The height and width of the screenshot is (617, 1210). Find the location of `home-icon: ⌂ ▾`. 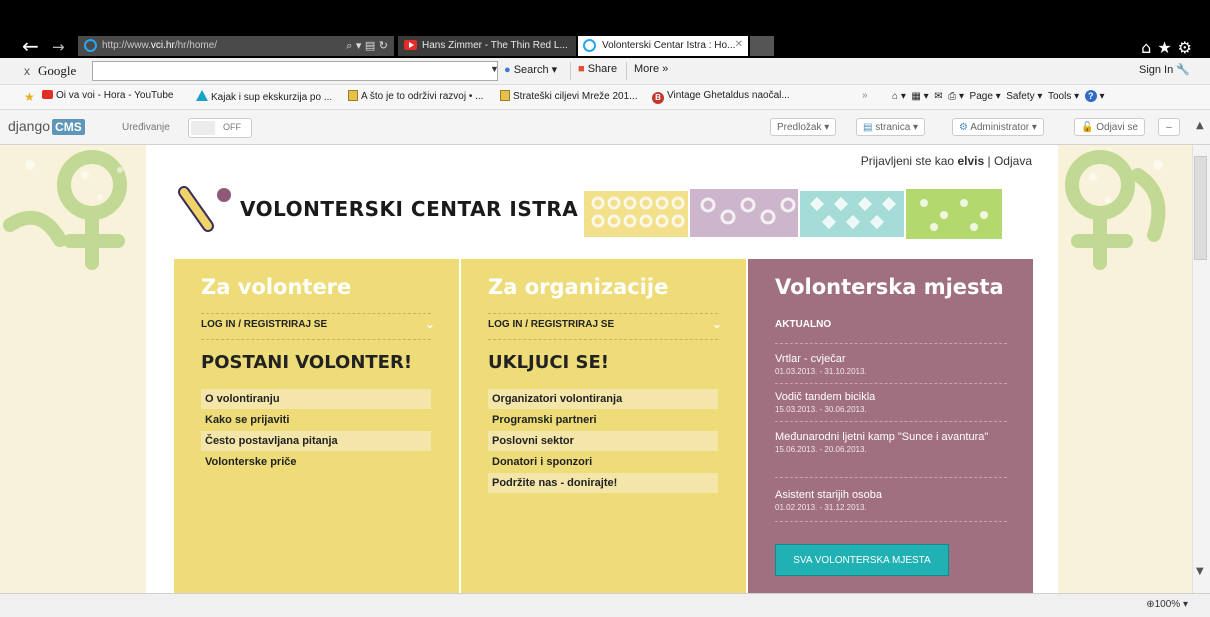

home-icon: ⌂ ▾ is located at coordinates (899, 96).